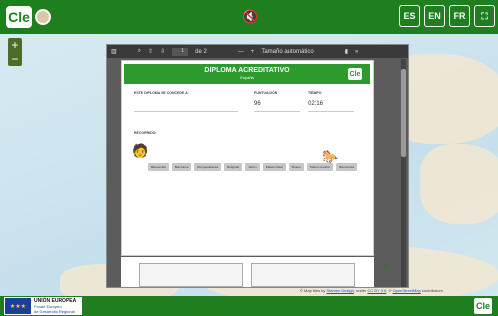 The height and width of the screenshot is (316, 498). Describe the element at coordinates (253, 52) in the screenshot. I see `zoom-in-icon: +` at that location.